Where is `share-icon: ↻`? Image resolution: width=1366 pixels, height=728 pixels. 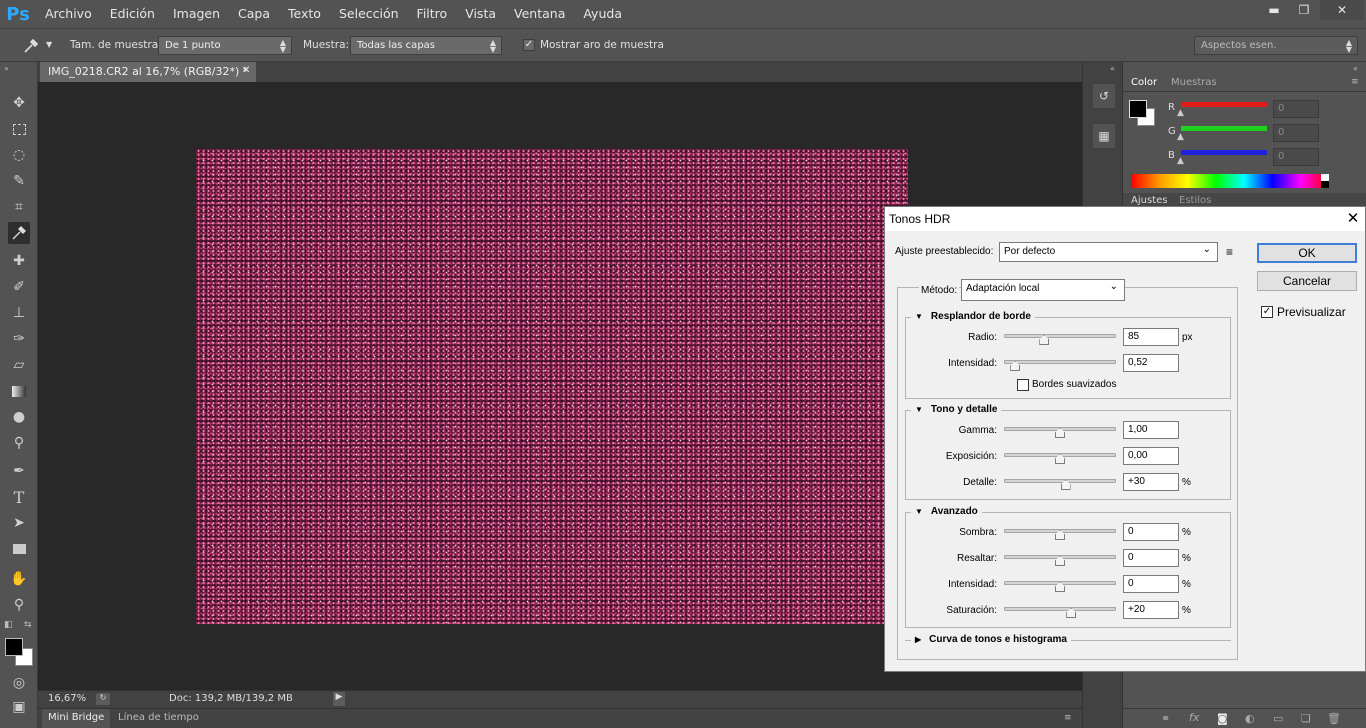
share-icon: ↻ is located at coordinates (103, 699).